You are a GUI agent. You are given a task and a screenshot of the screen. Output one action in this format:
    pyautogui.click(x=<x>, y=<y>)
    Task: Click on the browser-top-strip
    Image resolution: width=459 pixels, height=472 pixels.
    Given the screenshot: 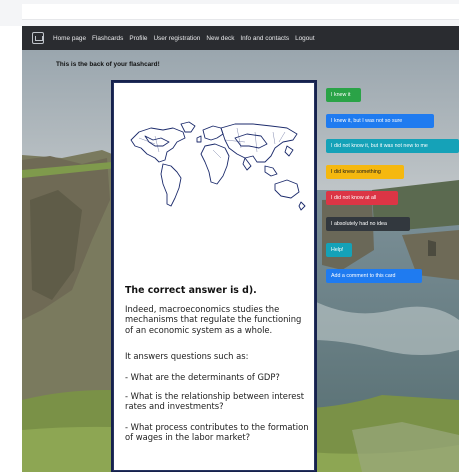 What is the action you would take?
    pyautogui.click(x=229, y=13)
    